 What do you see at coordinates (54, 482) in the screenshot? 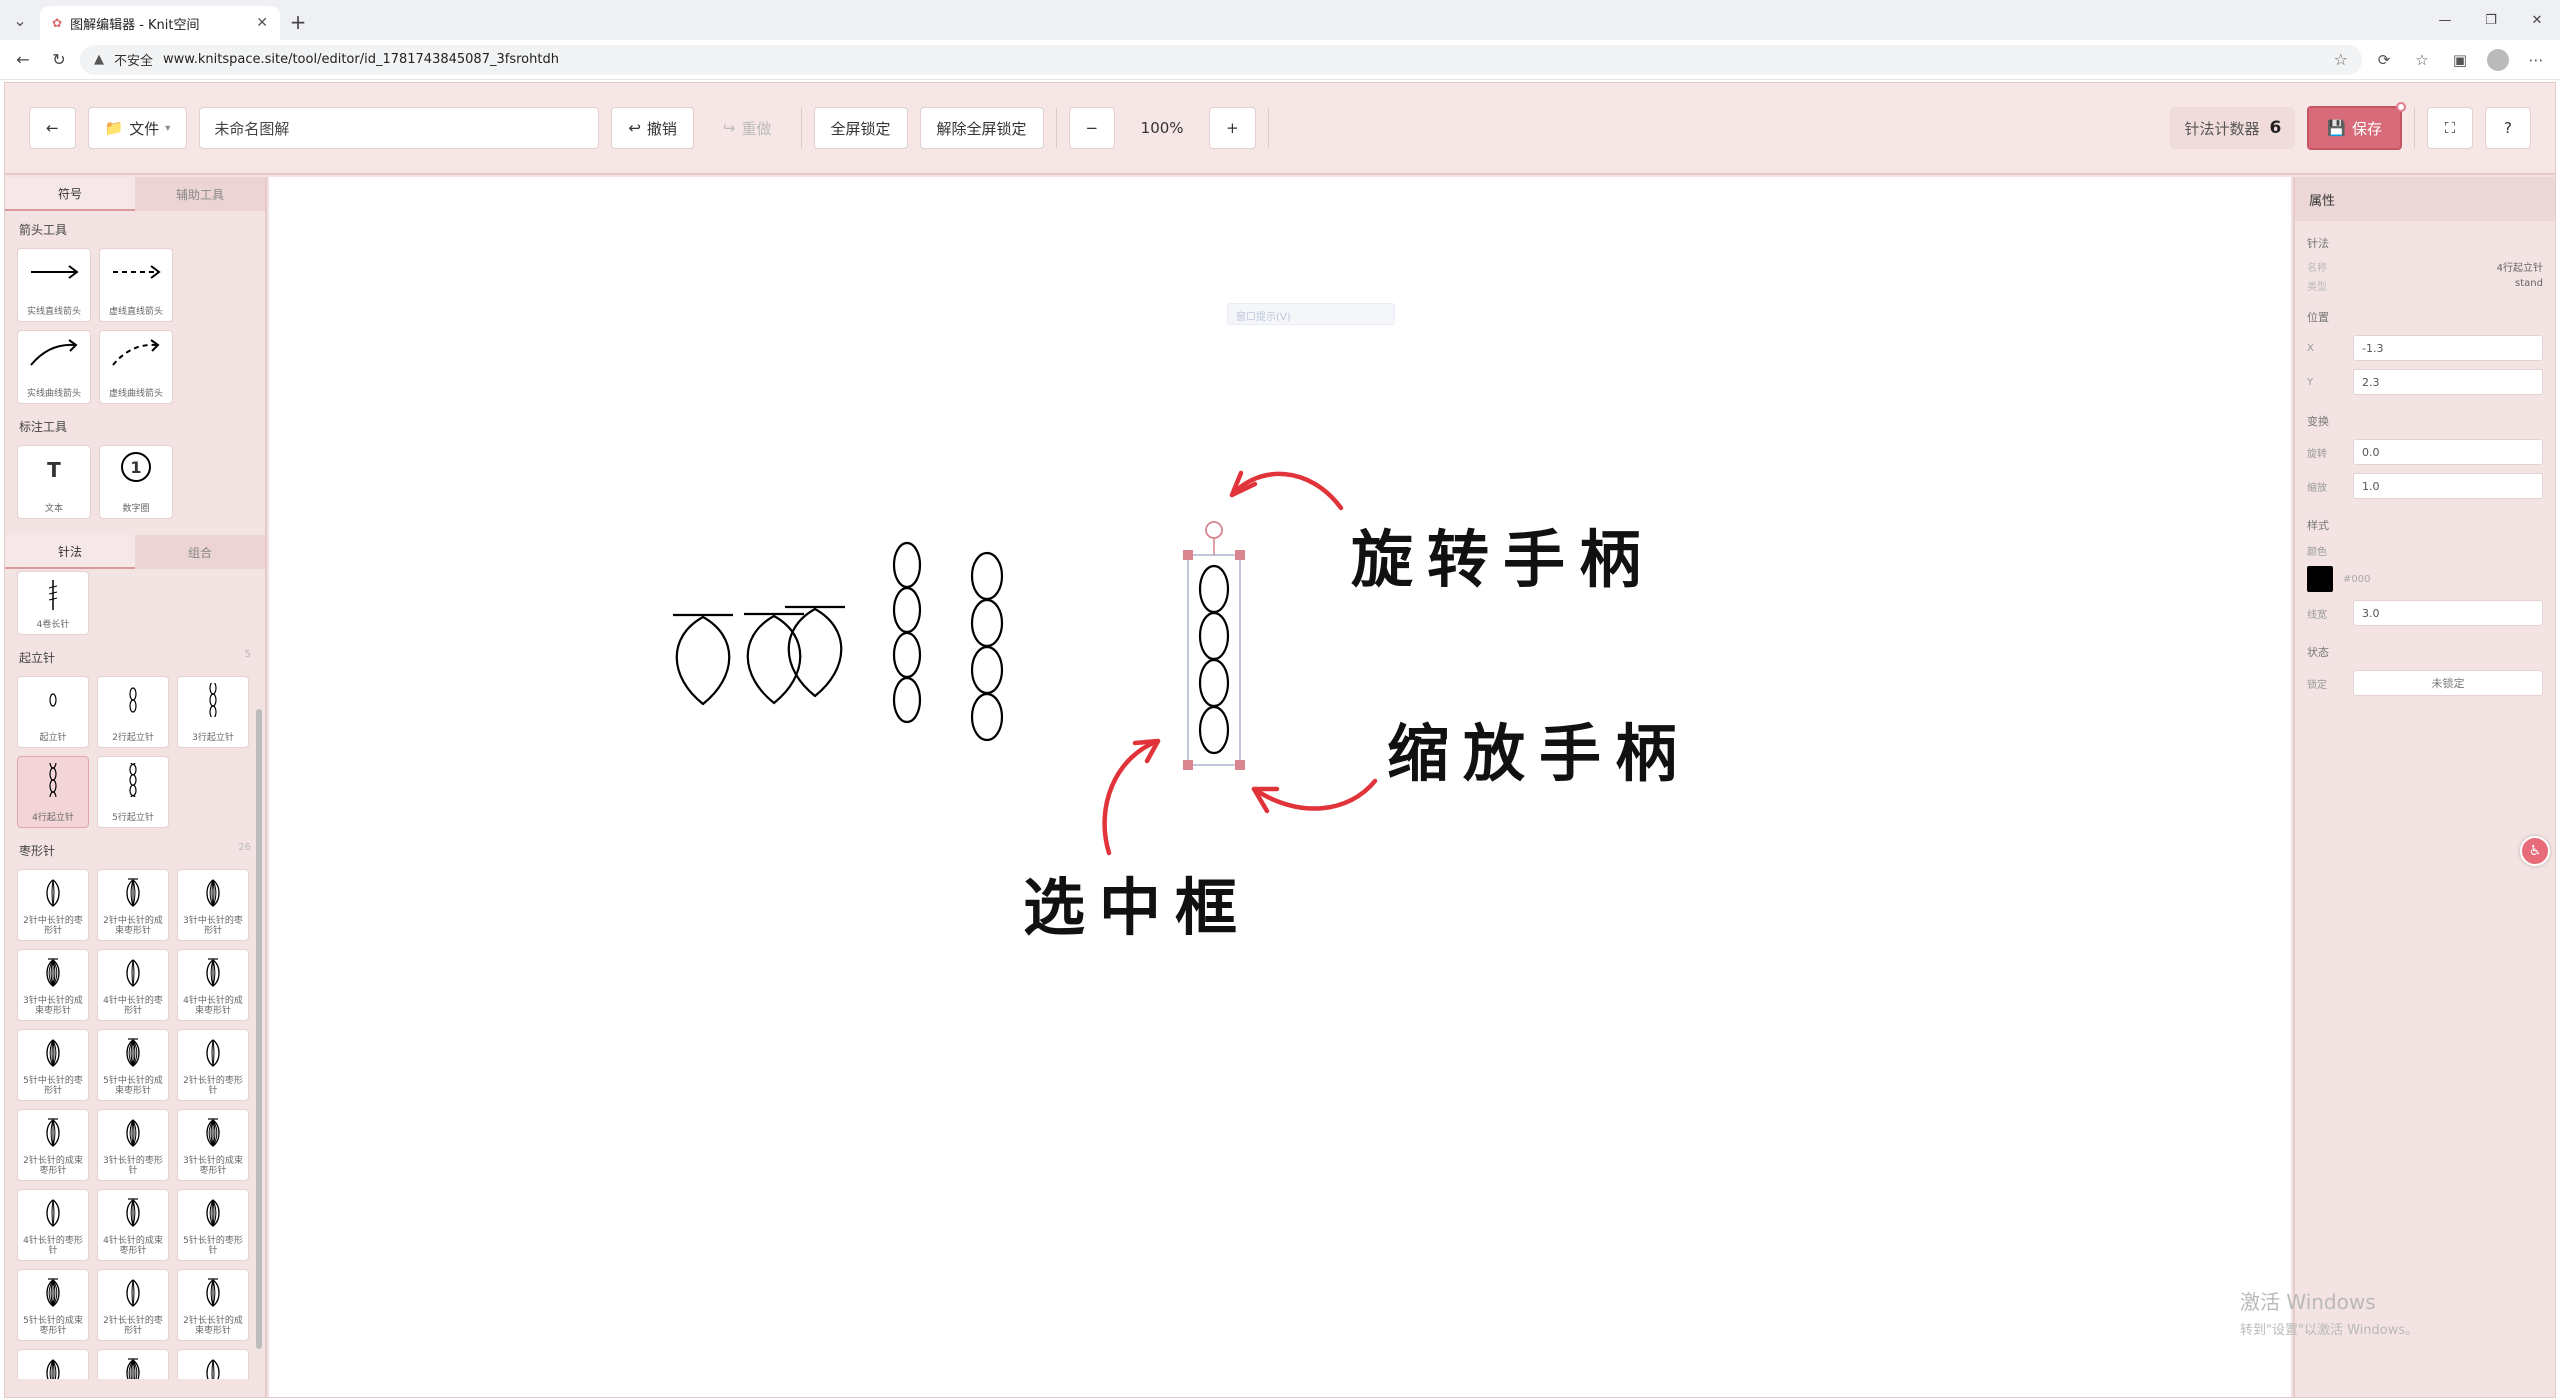
I see `text-tool-tile: T 文本` at bounding box center [54, 482].